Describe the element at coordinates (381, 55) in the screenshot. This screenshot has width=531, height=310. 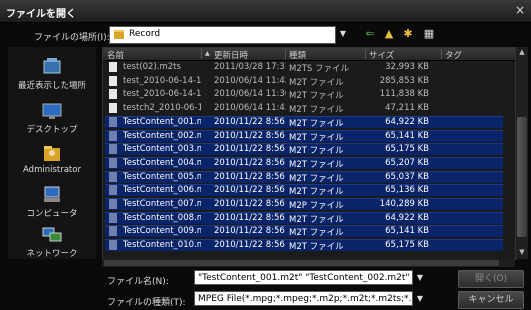
I see `column-size: サイズ` at that location.